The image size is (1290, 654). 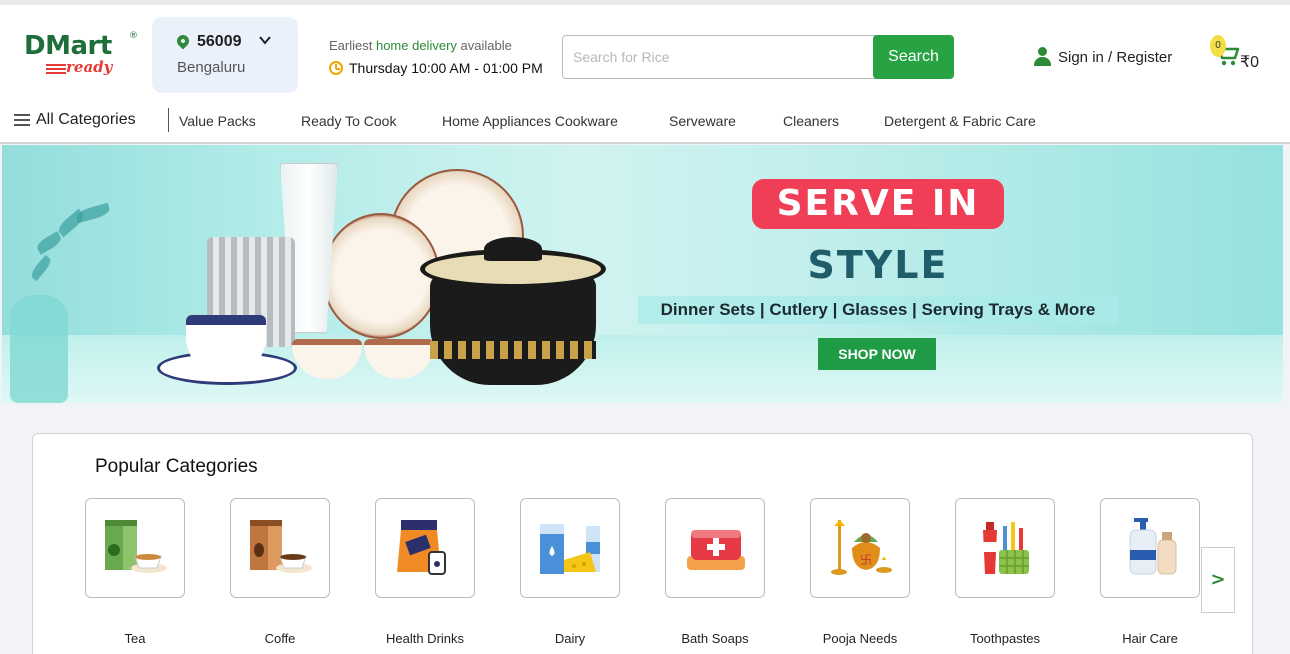 I want to click on category-tile-dairy: Dairy, so click(x=570, y=572).